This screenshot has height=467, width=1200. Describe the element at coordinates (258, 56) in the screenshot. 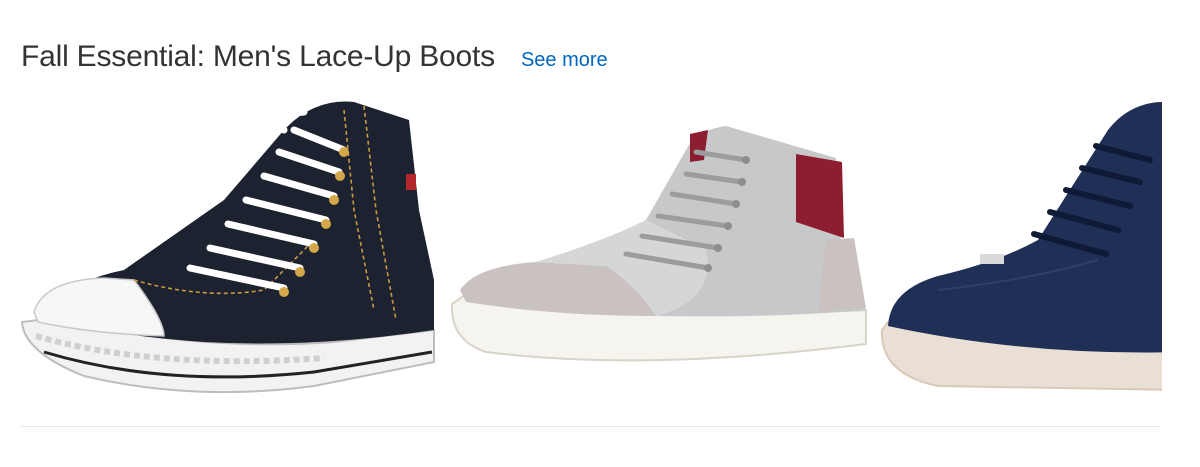

I see `section-title: Fall Essential: Men's Lace-Up Boots` at that location.